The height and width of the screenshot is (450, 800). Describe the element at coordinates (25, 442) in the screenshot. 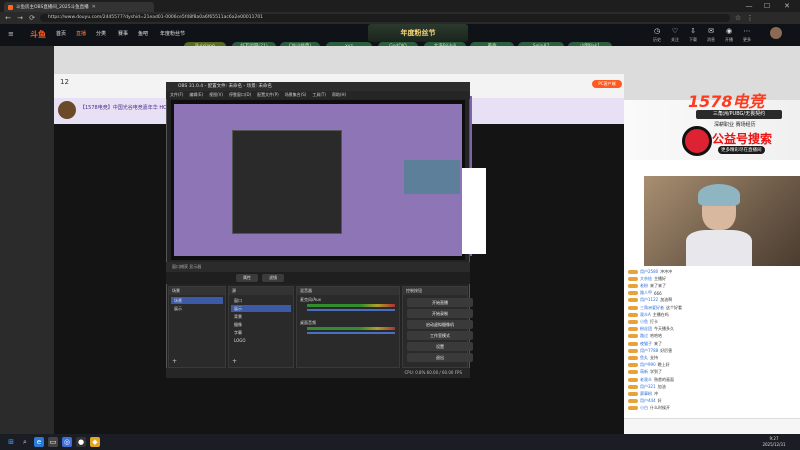

I see `search-icon: ⌕` at that location.